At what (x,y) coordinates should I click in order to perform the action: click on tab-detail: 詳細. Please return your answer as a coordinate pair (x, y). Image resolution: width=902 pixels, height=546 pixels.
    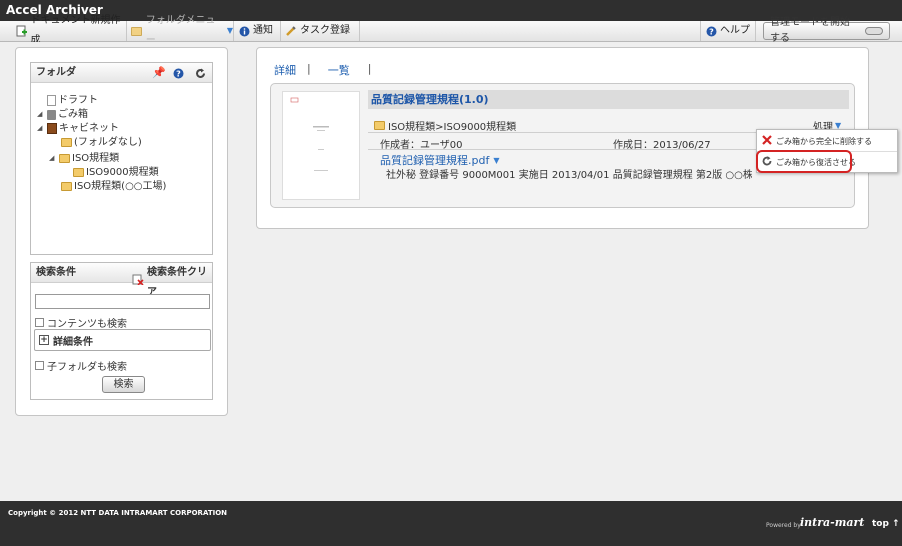
    Looking at the image, I should click on (289, 70).